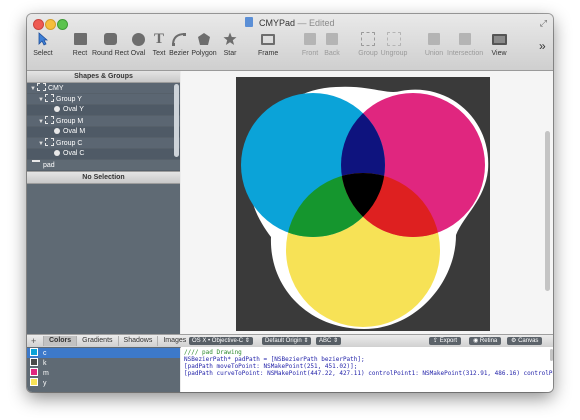  What do you see at coordinates (542, 46) in the screenshot?
I see `toolbar-overflow-icon: »` at bounding box center [542, 46].